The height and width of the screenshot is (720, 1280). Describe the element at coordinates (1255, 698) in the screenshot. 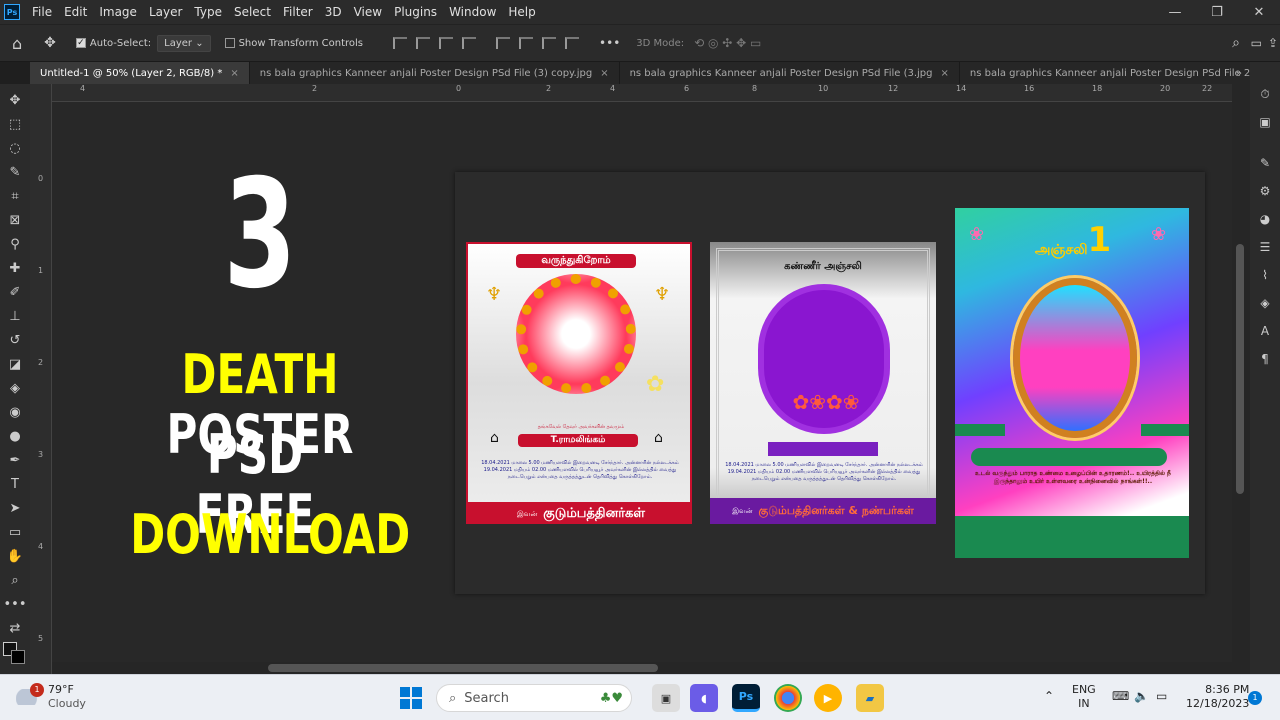

I see `notification-badge: 1` at that location.